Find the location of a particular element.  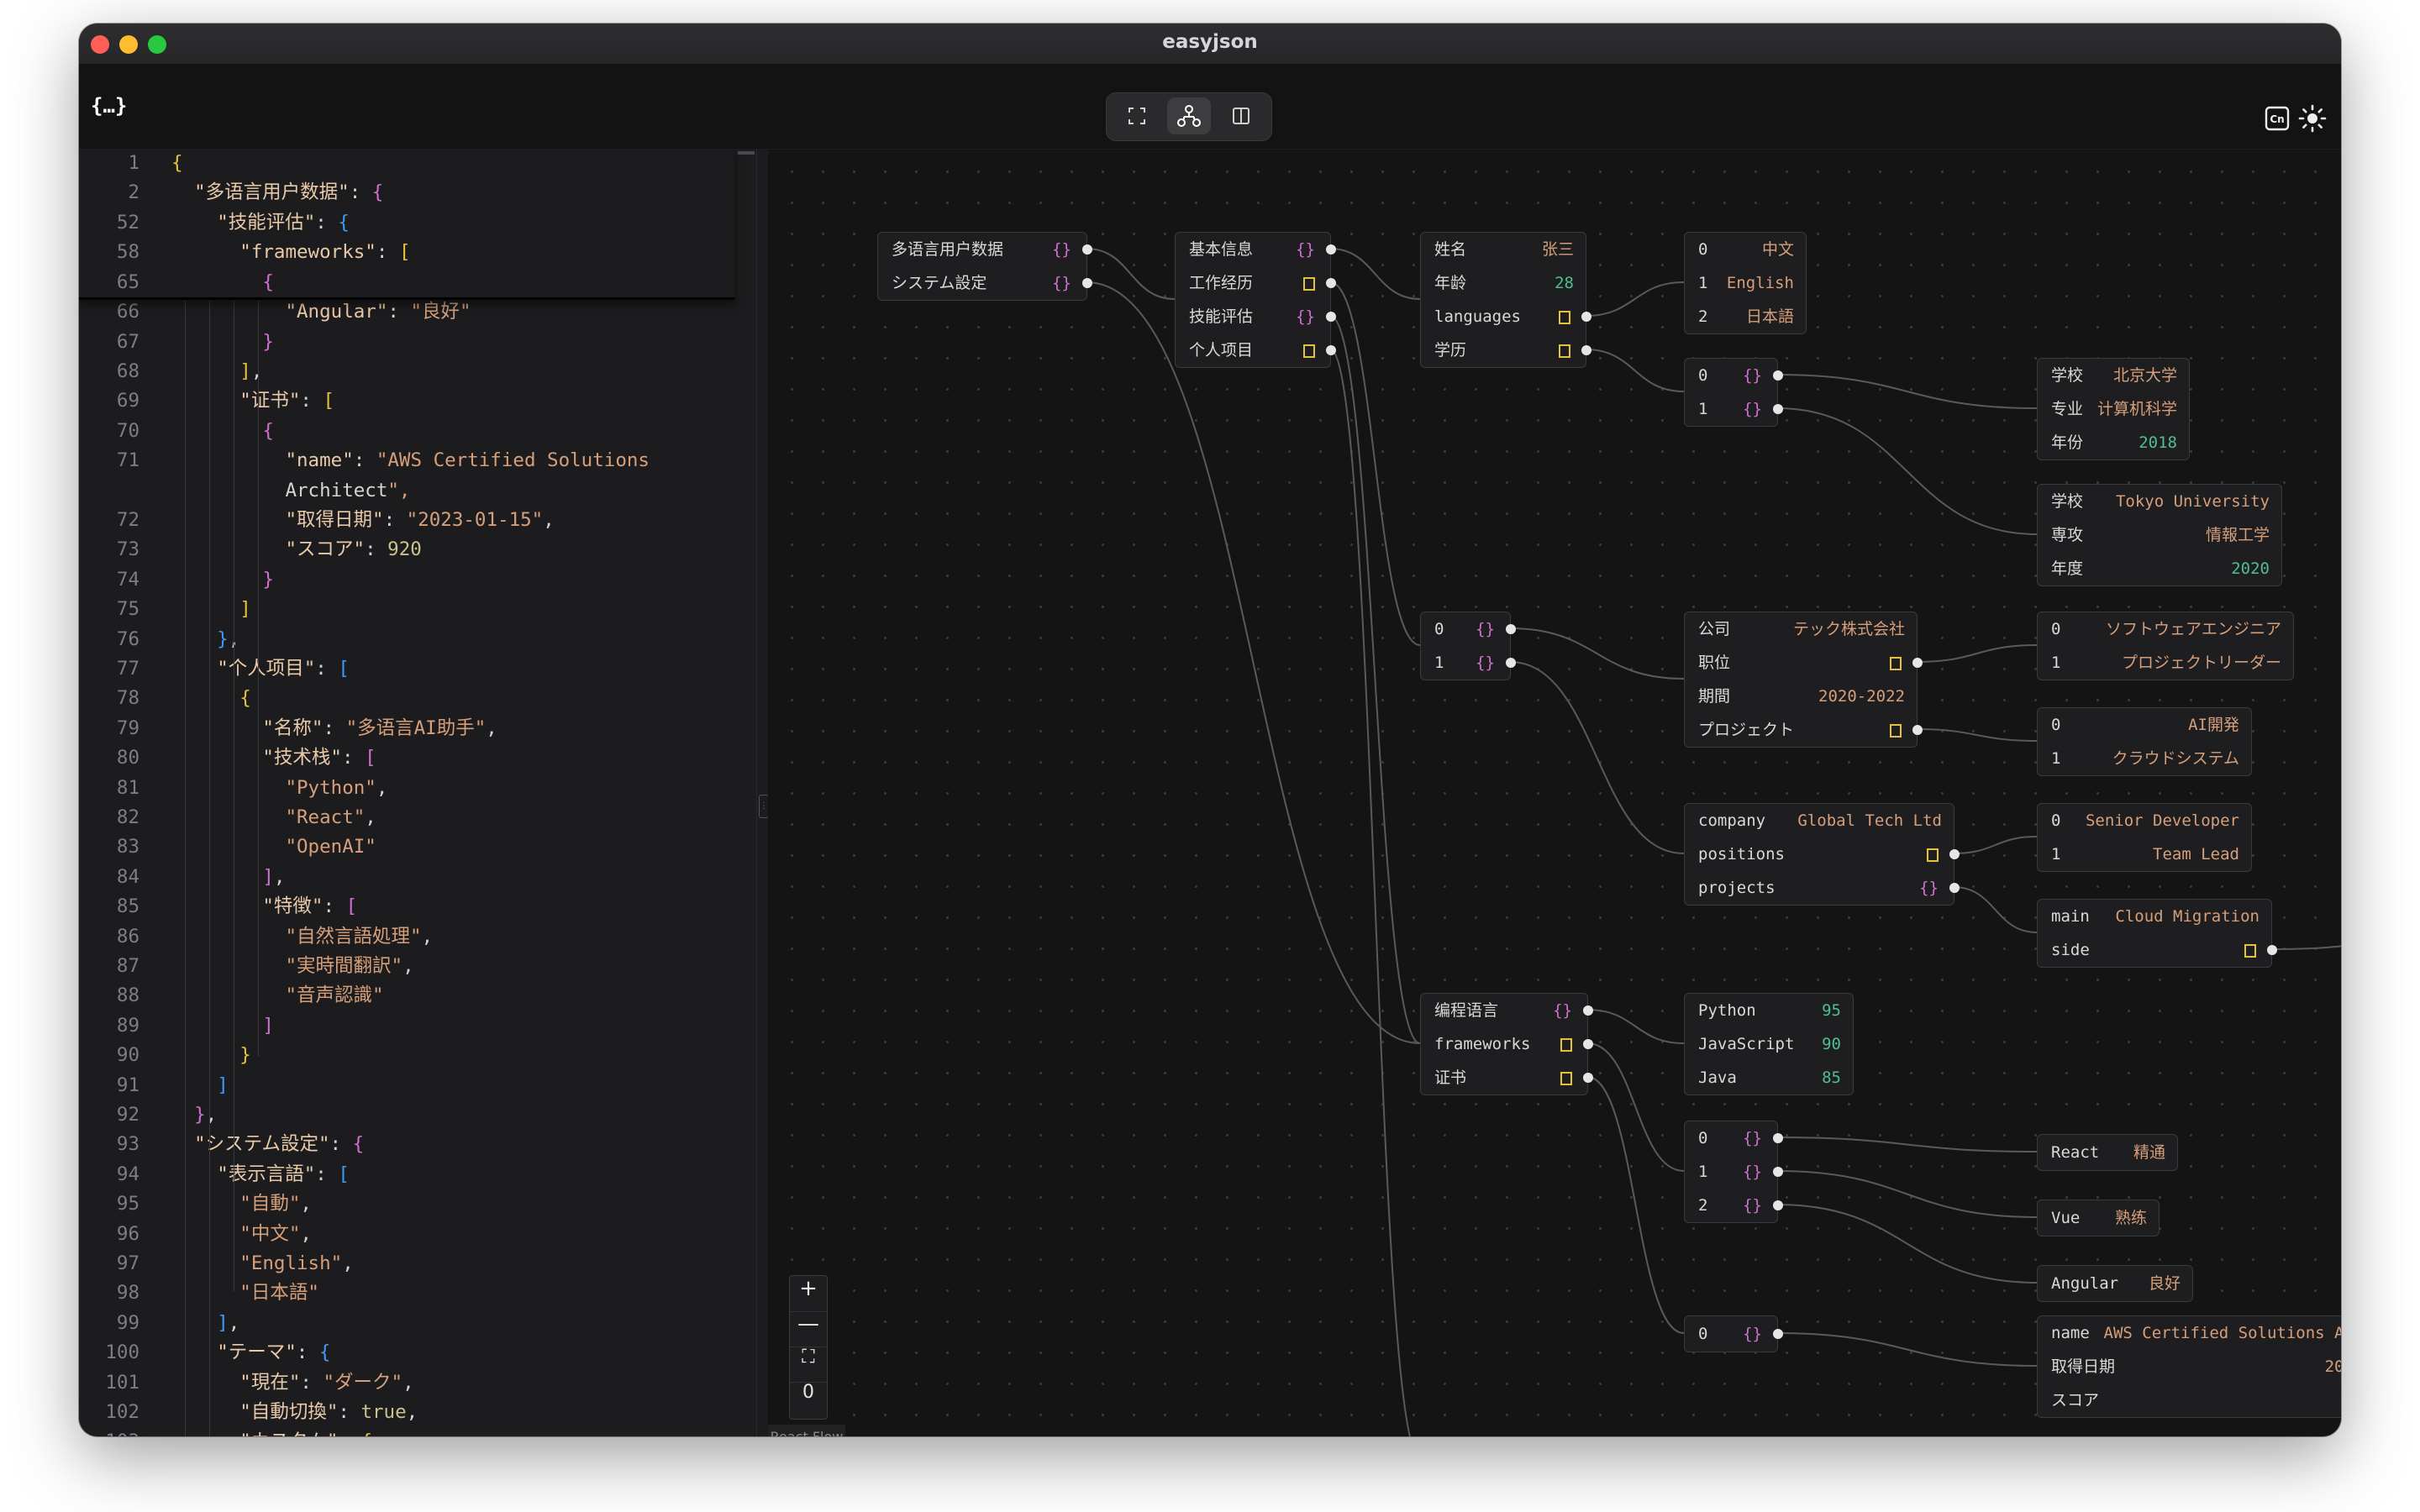

graph-node-fw2: Angular 良好 is located at coordinates (2115, 1283).